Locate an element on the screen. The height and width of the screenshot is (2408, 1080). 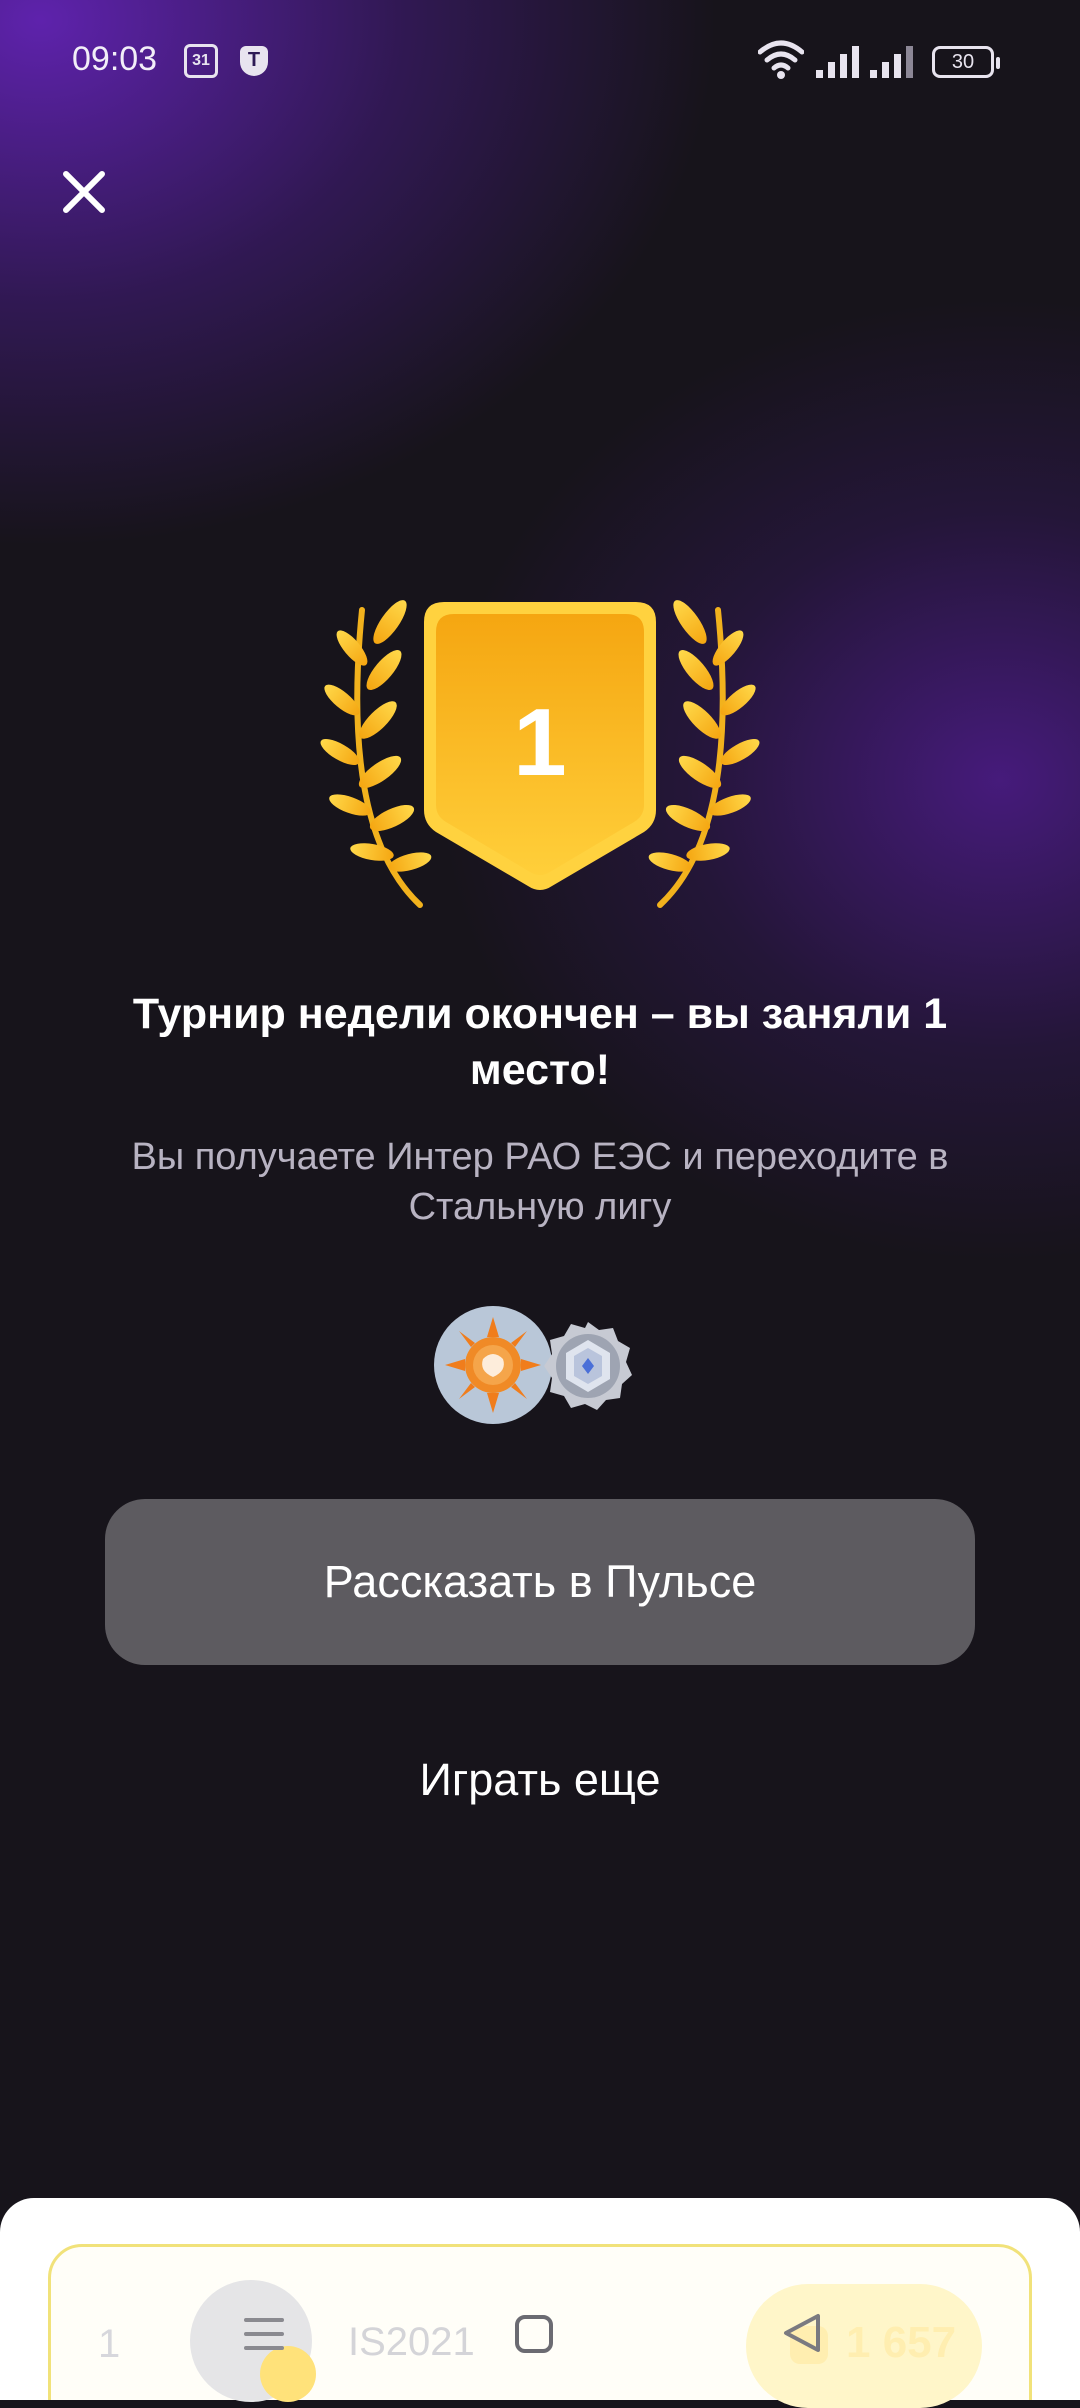
nav-back-button is located at coordinates (803, 2335).